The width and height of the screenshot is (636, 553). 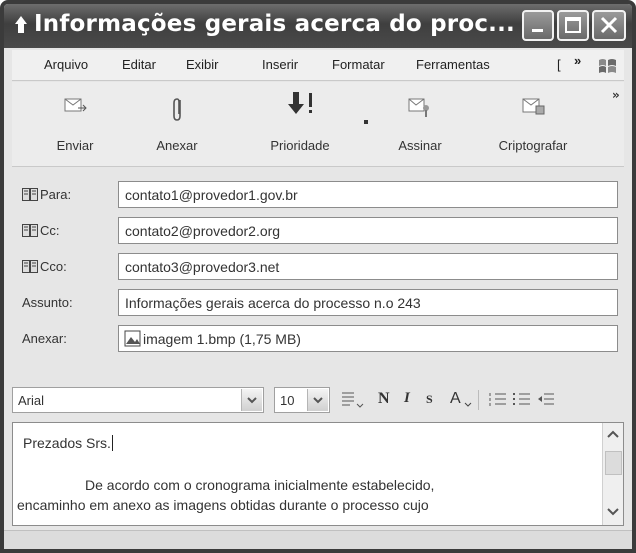 I want to click on attach-field-label: Anexar:, so click(x=44, y=338).